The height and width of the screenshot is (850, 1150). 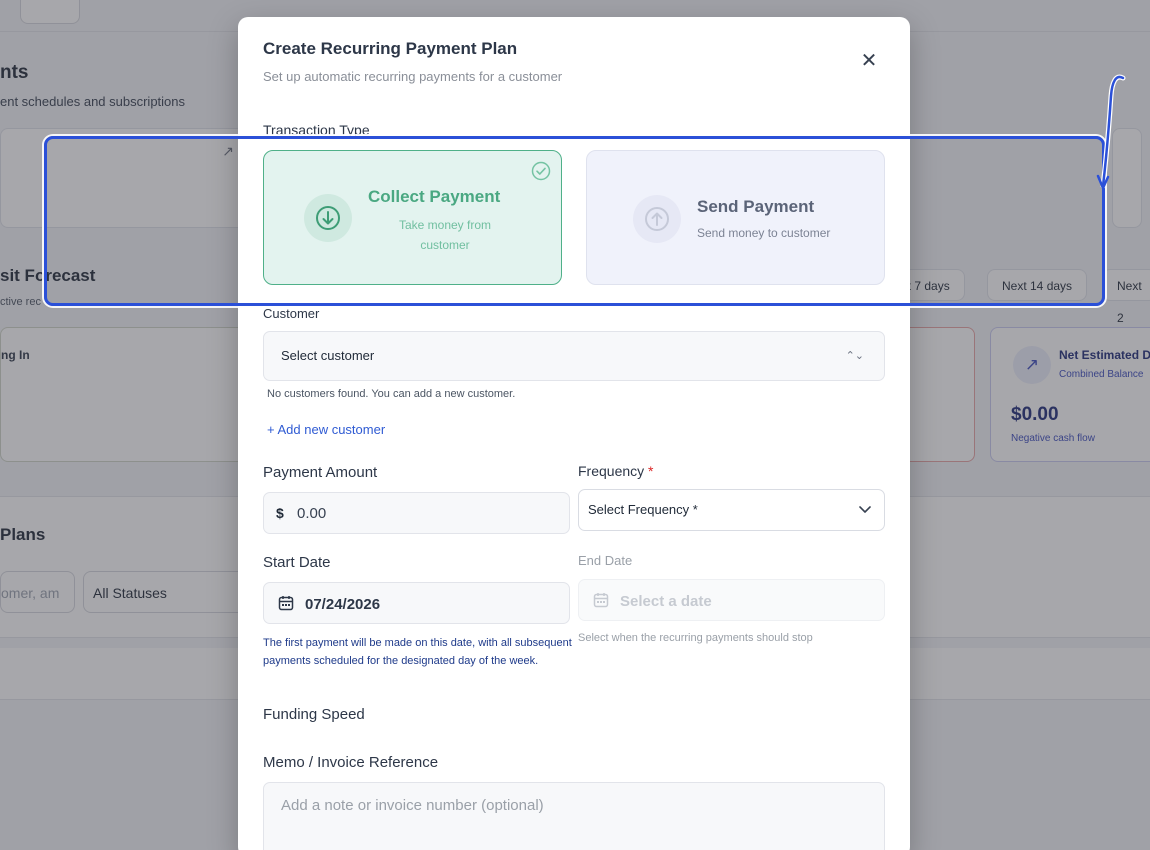 What do you see at coordinates (605, 560) in the screenshot?
I see `end-date-label: End Date` at bounding box center [605, 560].